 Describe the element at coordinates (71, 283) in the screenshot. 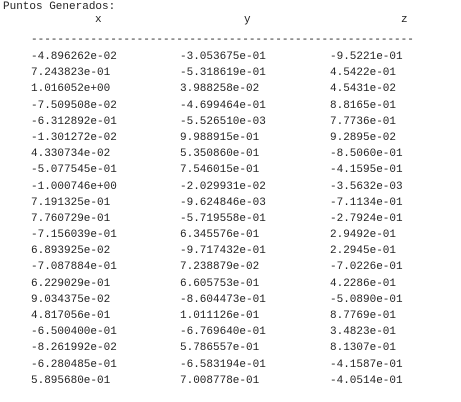

I see `cell-x: 6.229029e-01` at that location.